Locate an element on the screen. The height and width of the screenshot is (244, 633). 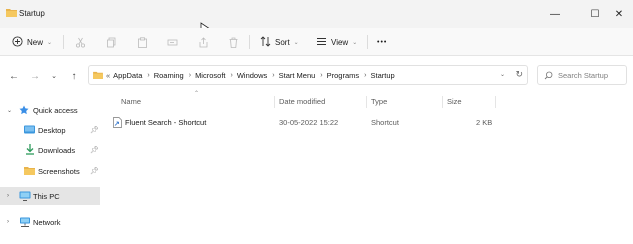
file-name: Fluent Search - Shortcut is located at coordinates (166, 122).